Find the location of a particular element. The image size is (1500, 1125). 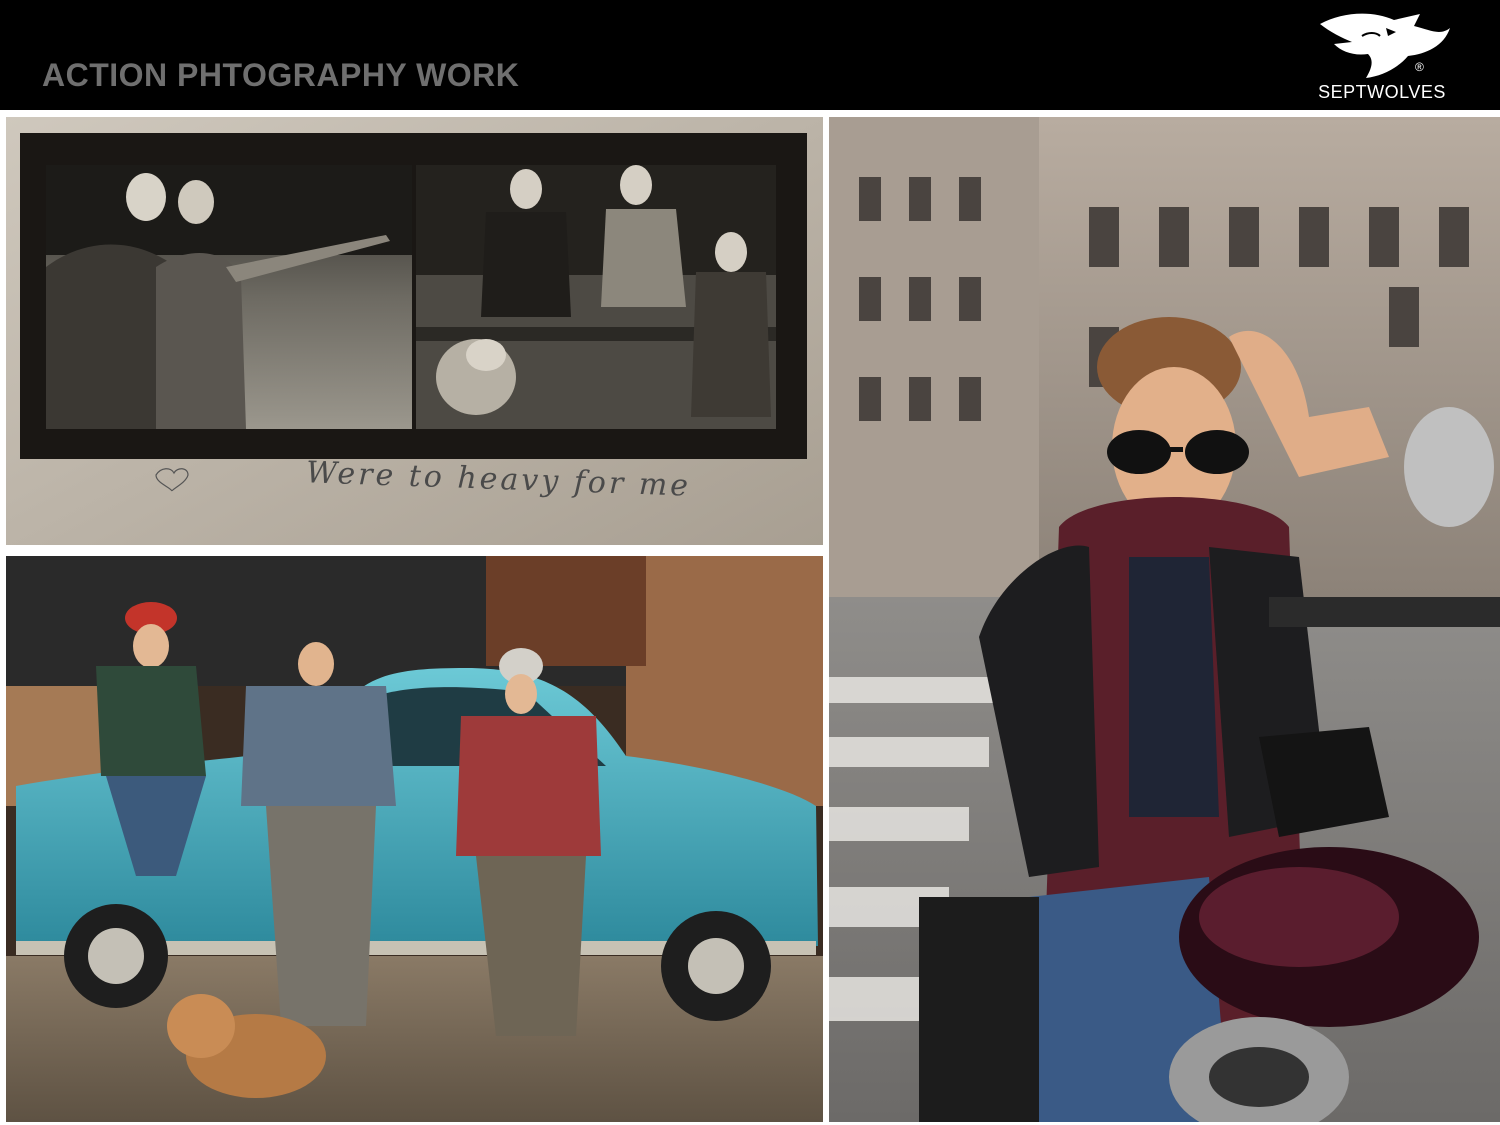

septwolves-logo: ® SEPTWOLVES is located at coordinates (1382, 55).